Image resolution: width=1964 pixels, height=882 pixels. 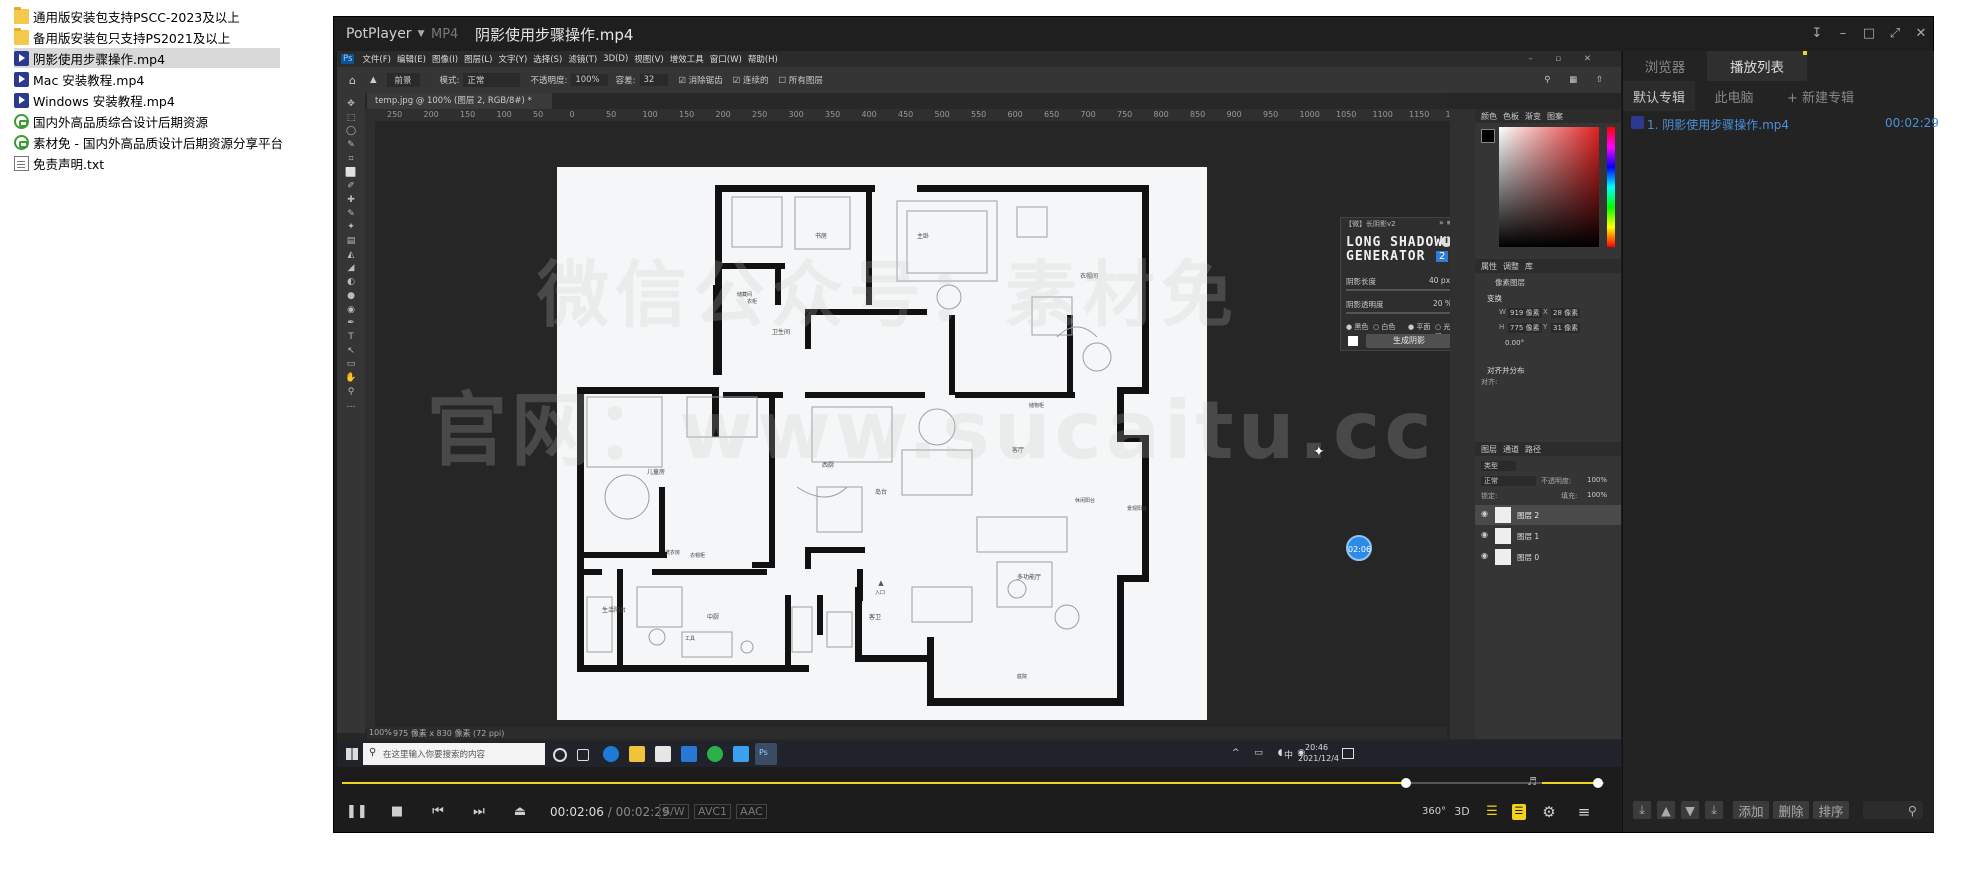 What do you see at coordinates (1533, 449) in the screenshot?
I see `tab-paths: 路径` at bounding box center [1533, 449].